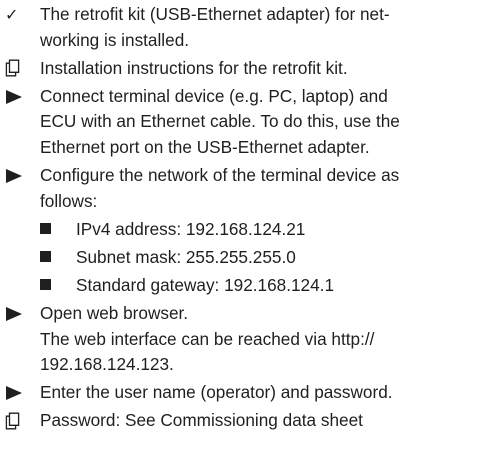 The width and height of the screenshot is (497, 470). I want to click on check-icon: ✓, so click(12, 14).